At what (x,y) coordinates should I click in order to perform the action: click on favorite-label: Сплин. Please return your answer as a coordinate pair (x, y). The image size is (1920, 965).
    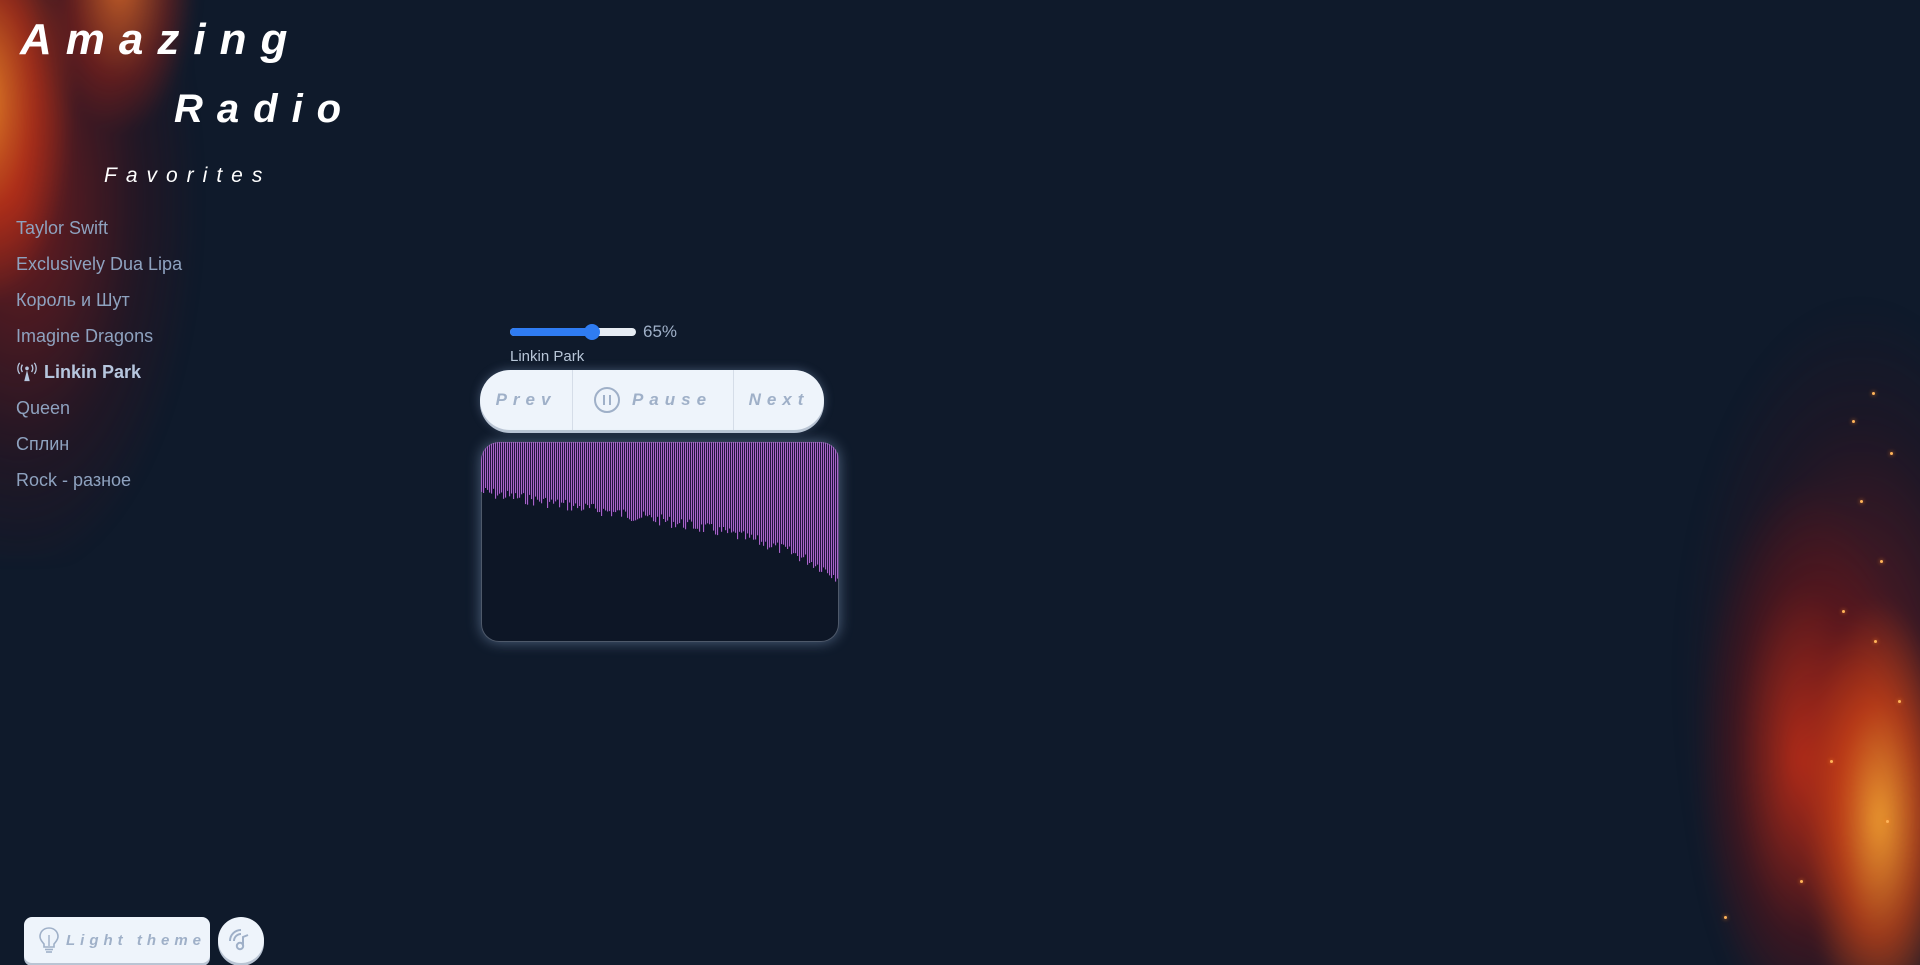
    Looking at the image, I should click on (43, 444).